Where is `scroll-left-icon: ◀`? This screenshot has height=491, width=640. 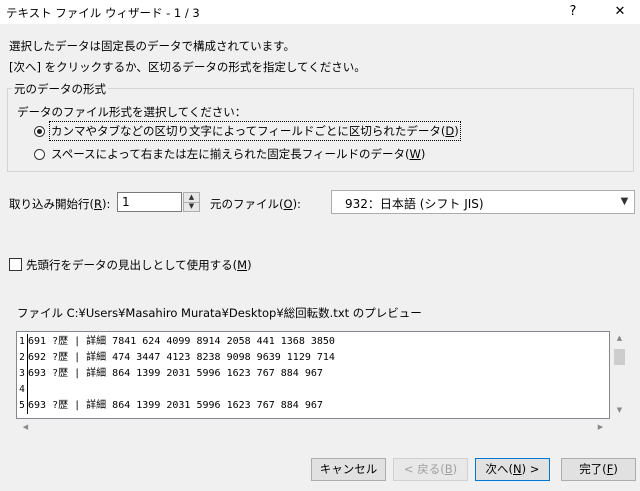
scroll-left-icon: ◀ is located at coordinates (25, 427).